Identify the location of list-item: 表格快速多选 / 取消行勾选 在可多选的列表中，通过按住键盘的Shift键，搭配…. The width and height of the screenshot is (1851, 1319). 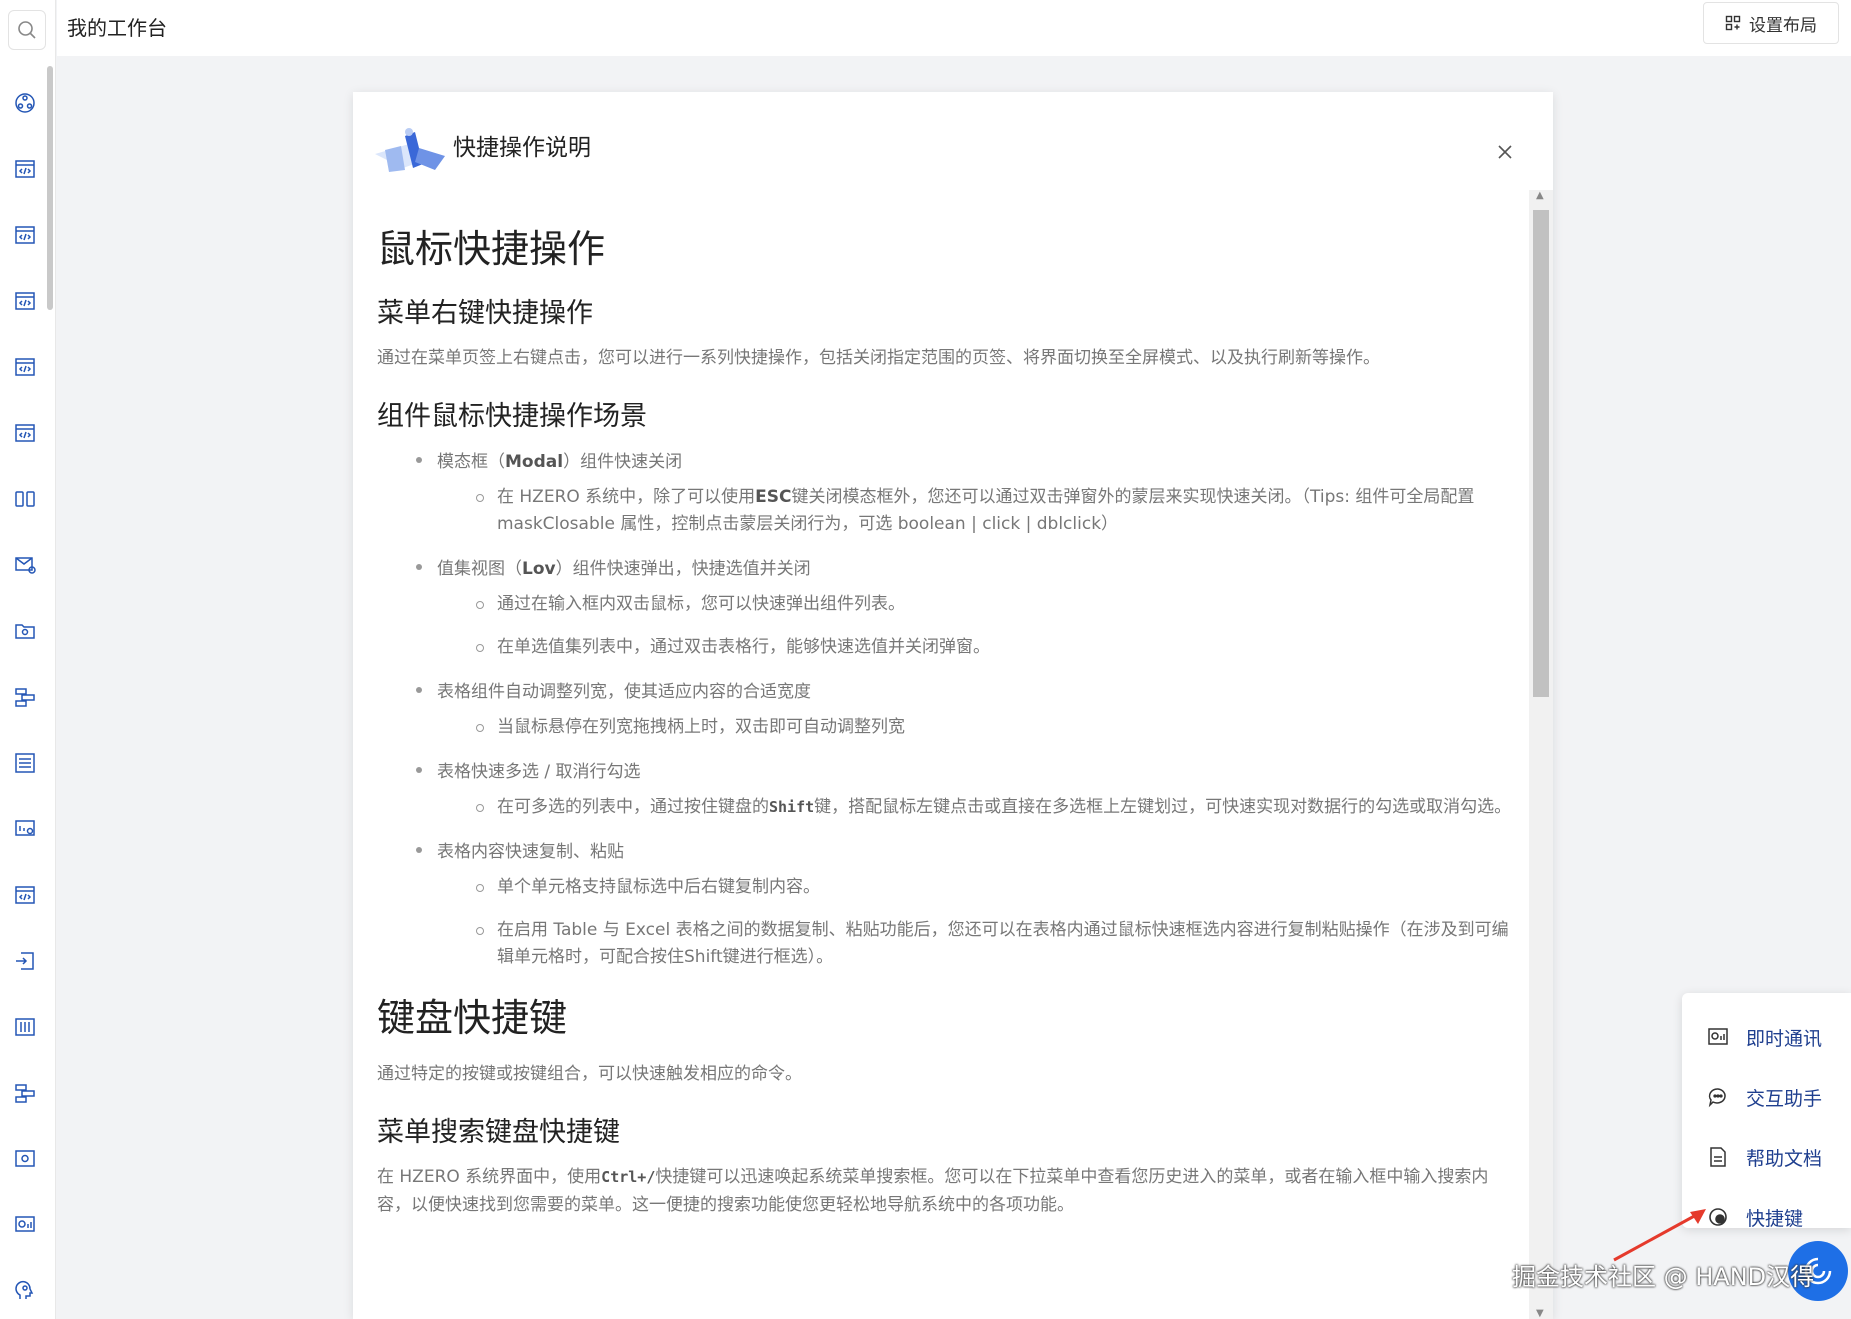
(965, 789).